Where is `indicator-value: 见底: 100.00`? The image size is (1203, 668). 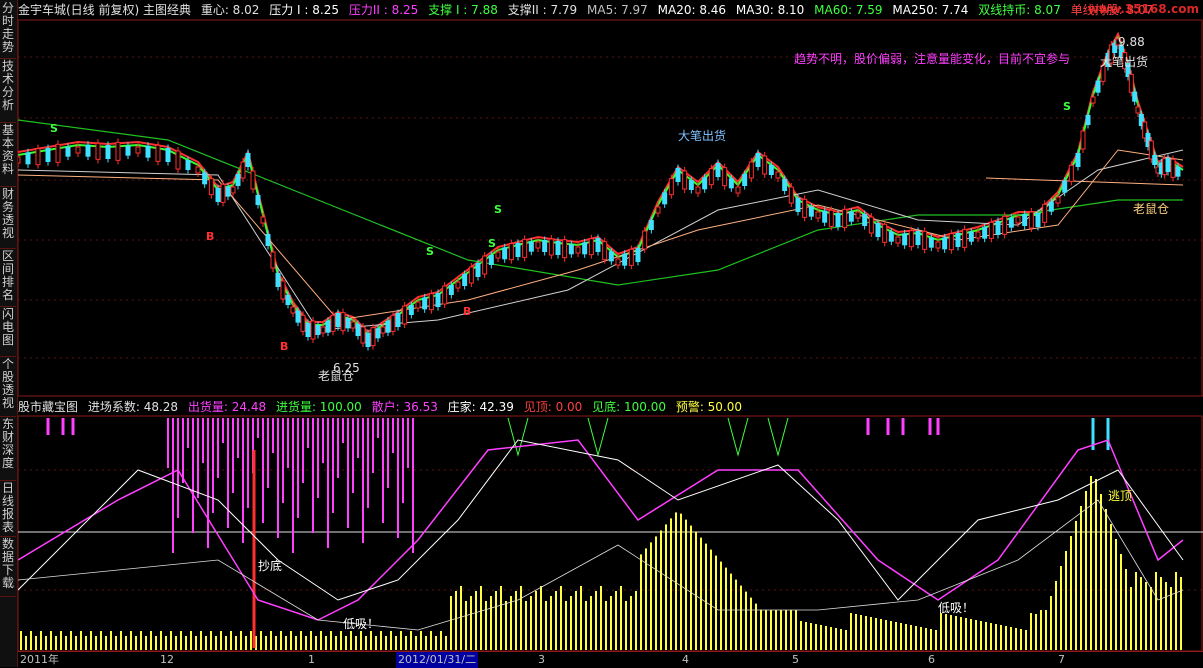
indicator-value: 见底: 100.00 is located at coordinates (629, 407).